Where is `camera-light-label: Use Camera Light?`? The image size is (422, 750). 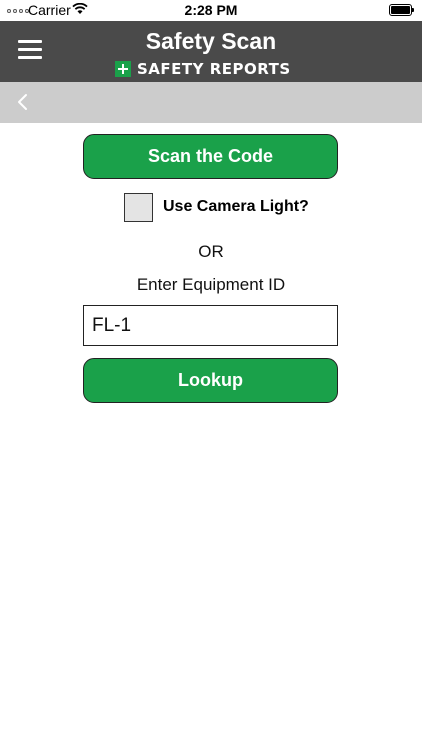
camera-light-label: Use Camera Light? is located at coordinates (236, 206).